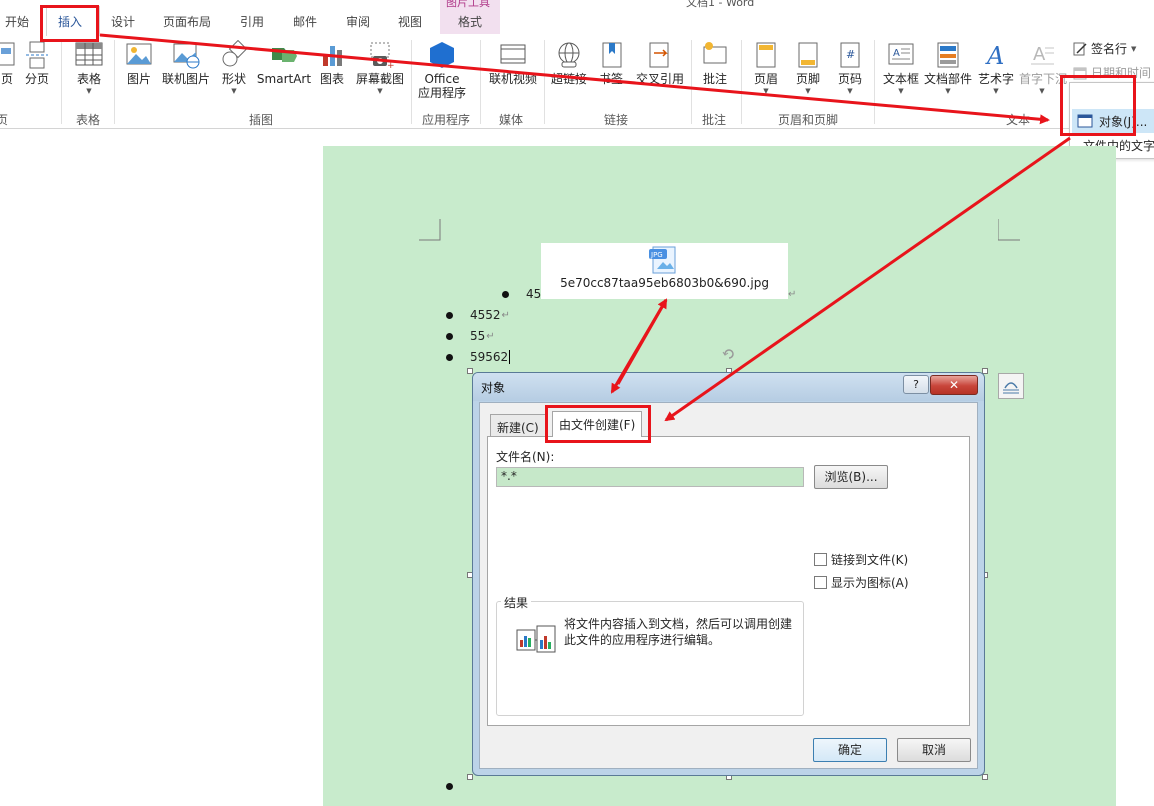 Image resolution: width=1154 pixels, height=806 pixels. What do you see at coordinates (17, 21) in the screenshot?
I see `tab-home: 开始` at bounding box center [17, 21].